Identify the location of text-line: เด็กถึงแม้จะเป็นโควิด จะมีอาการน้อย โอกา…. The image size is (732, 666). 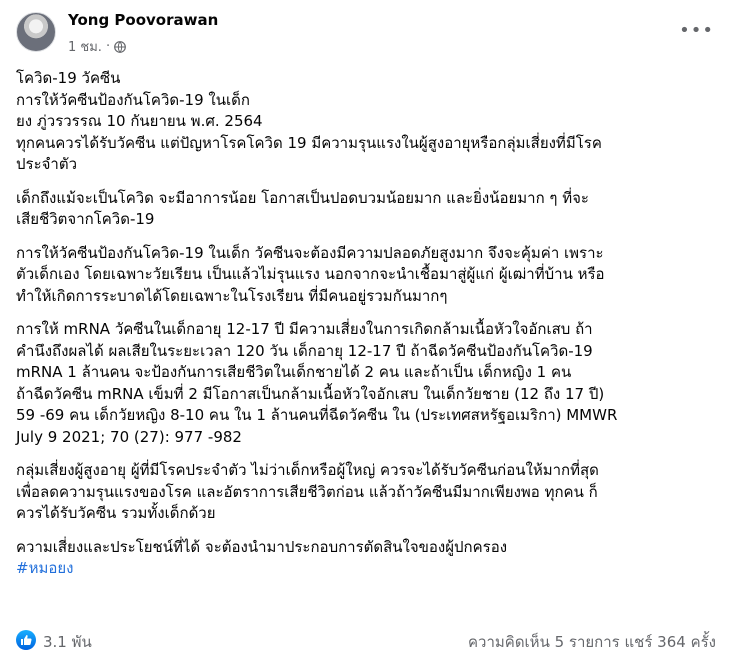
(302, 197).